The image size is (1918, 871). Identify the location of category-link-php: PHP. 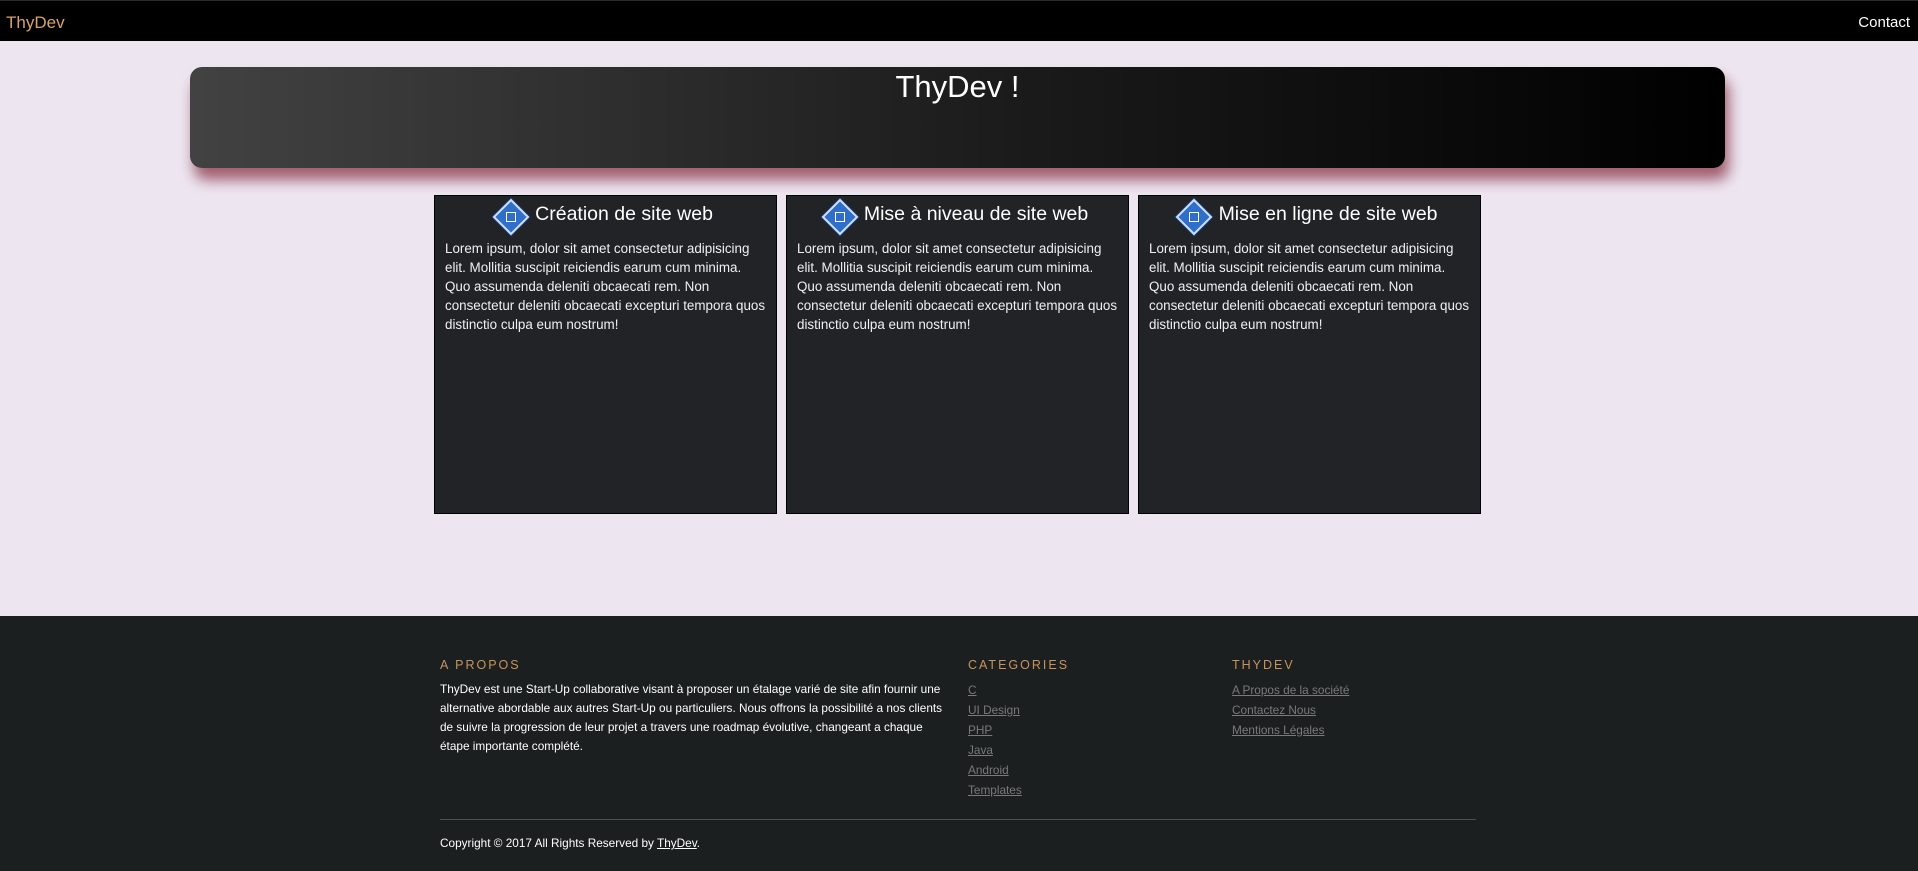
(980, 730).